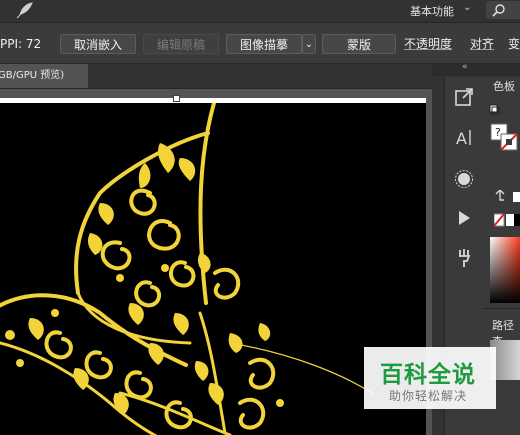 This screenshot has width=520, height=435. Describe the element at coordinates (176, 98) in the screenshot. I see `selection-handle` at that location.